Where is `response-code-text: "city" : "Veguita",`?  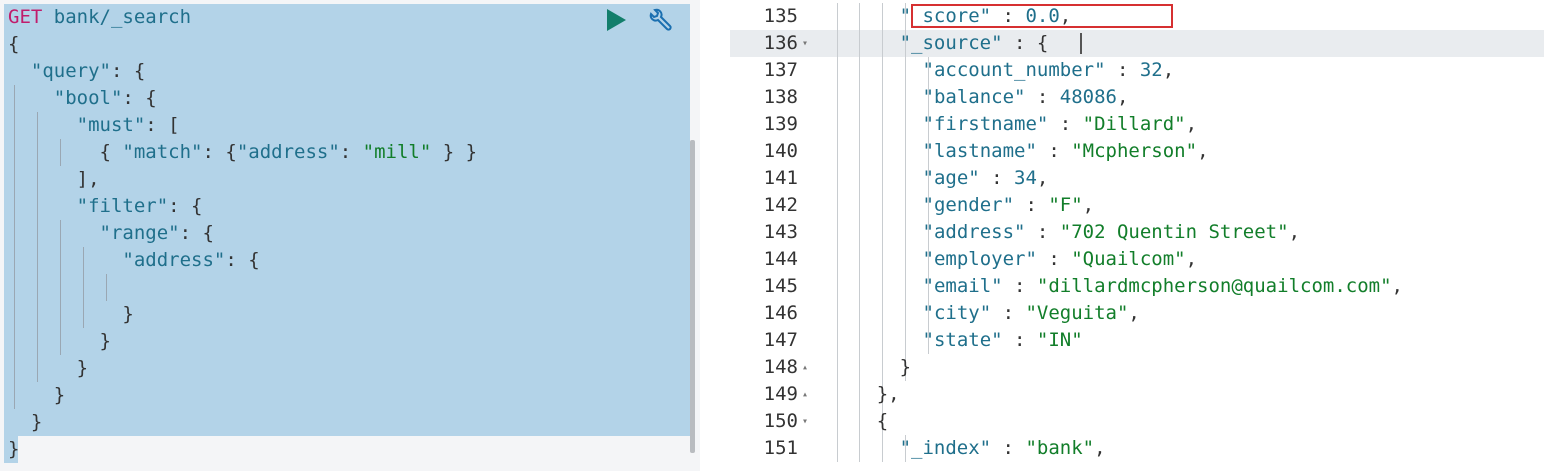 response-code-text: "city" : "Veguita", is located at coordinates (1031, 313).